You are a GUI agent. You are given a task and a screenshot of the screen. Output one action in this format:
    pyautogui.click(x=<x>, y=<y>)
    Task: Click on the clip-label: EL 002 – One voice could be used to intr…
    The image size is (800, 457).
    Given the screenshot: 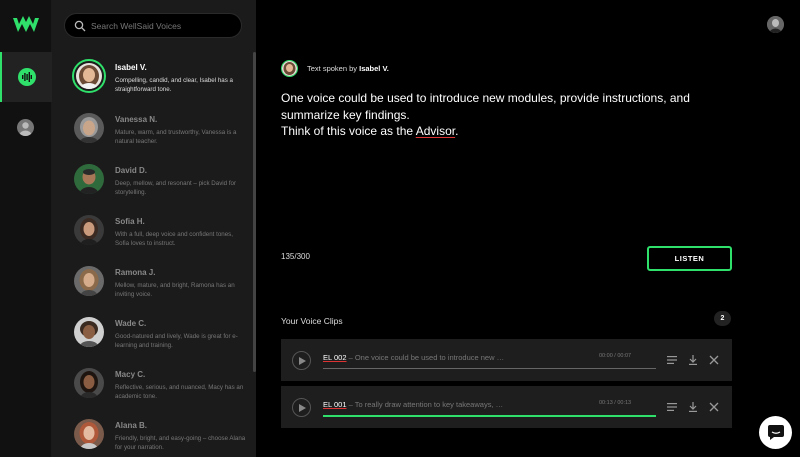 What is the action you would take?
    pyautogui.click(x=413, y=357)
    